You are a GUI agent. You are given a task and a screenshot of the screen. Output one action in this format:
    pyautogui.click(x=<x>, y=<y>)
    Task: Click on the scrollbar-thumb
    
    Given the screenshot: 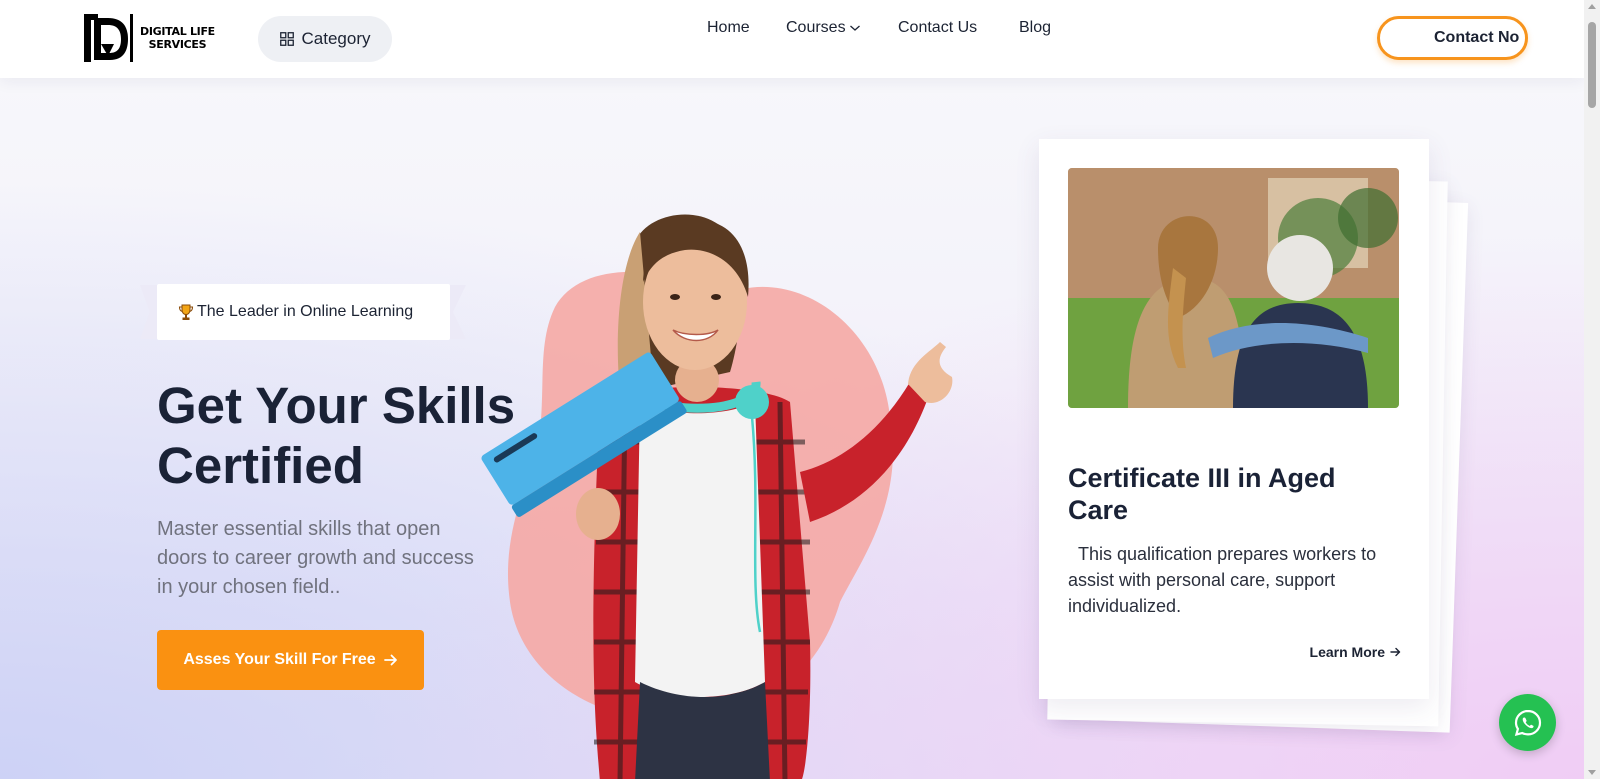 What is the action you would take?
    pyautogui.click(x=1592, y=65)
    